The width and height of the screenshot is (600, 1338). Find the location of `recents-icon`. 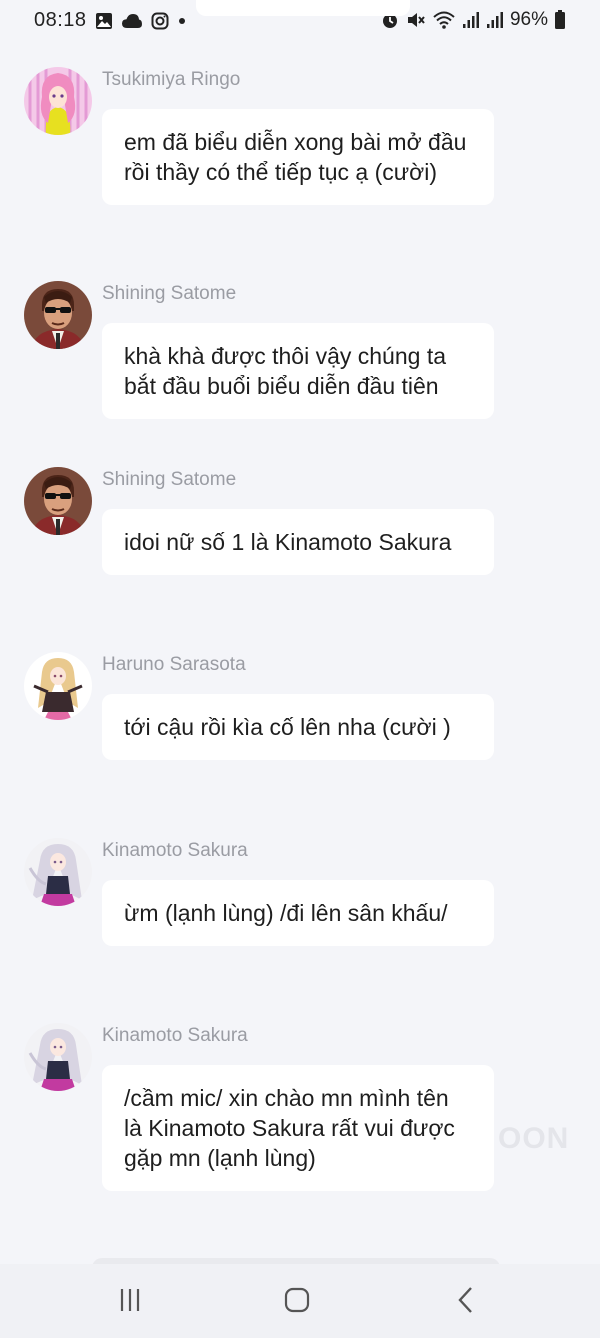

recents-icon is located at coordinates (130, 1302).